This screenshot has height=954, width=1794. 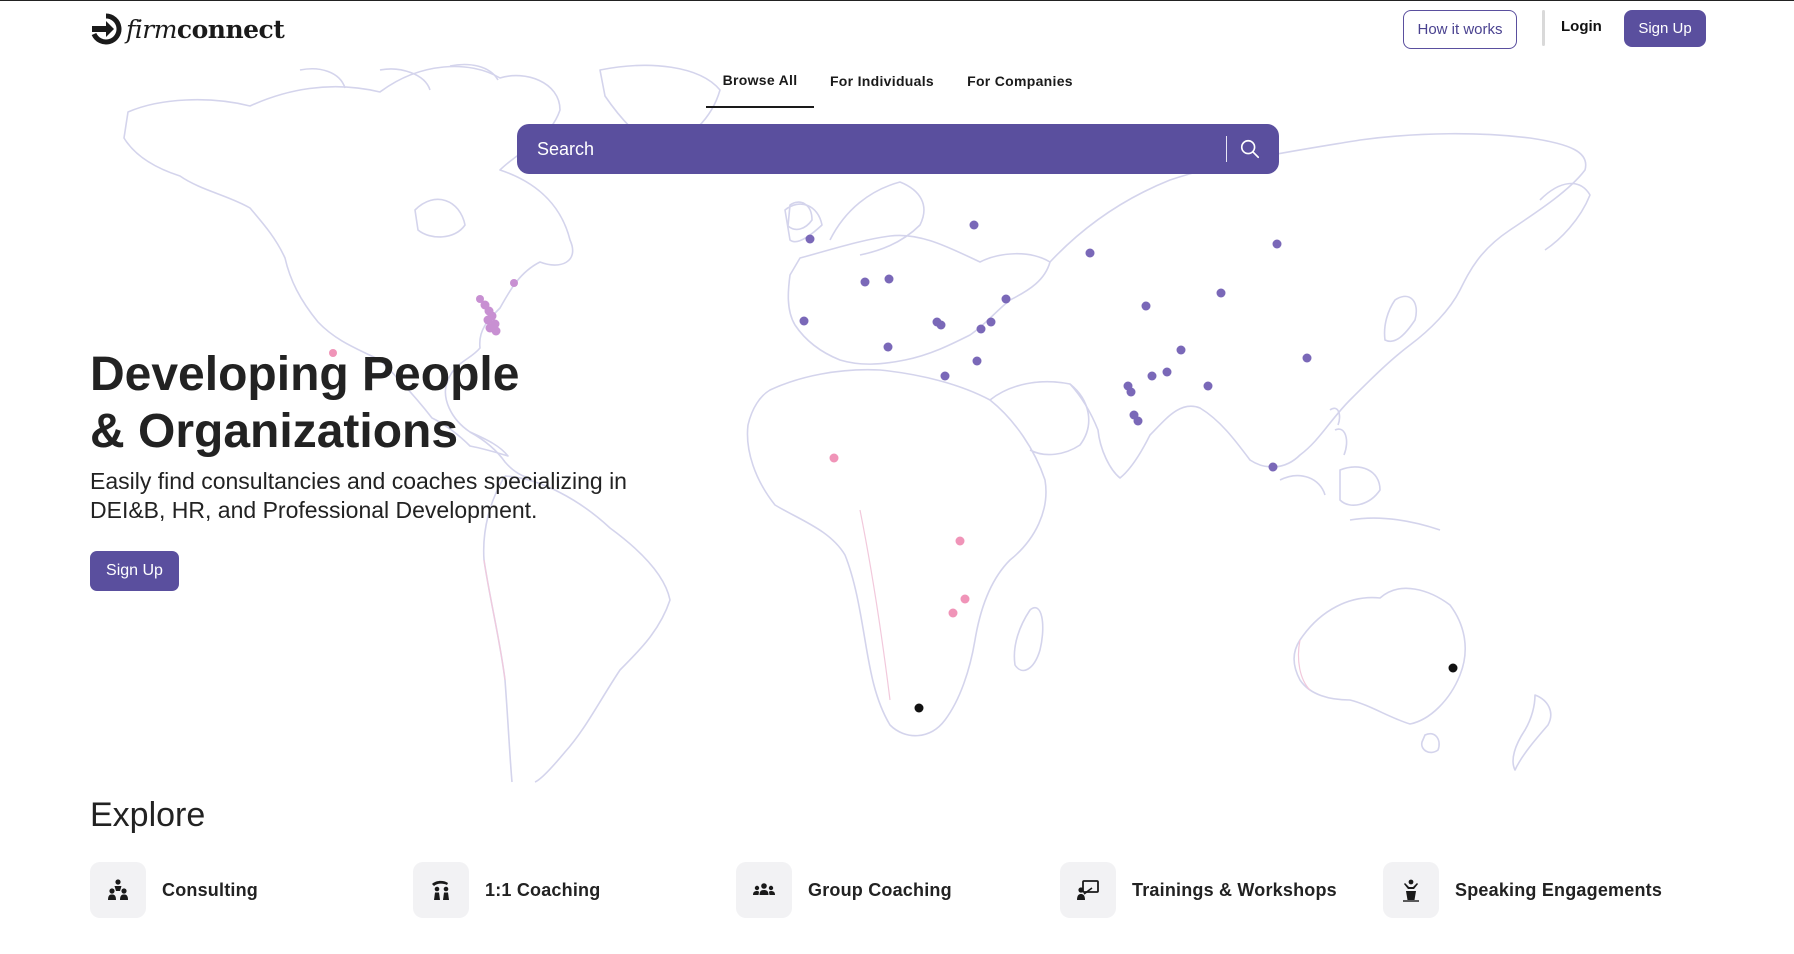 I want to click on logo: firmconnect, so click(x=187, y=29).